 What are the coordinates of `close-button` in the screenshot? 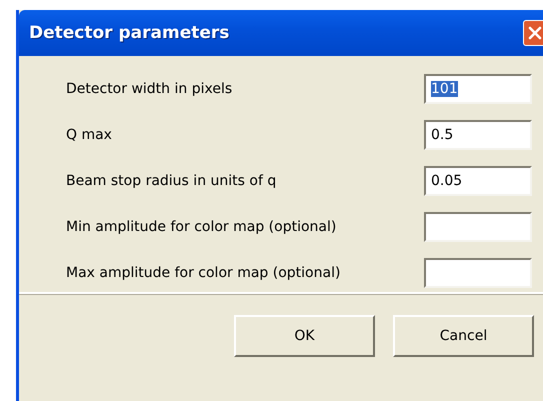 It's located at (533, 33).